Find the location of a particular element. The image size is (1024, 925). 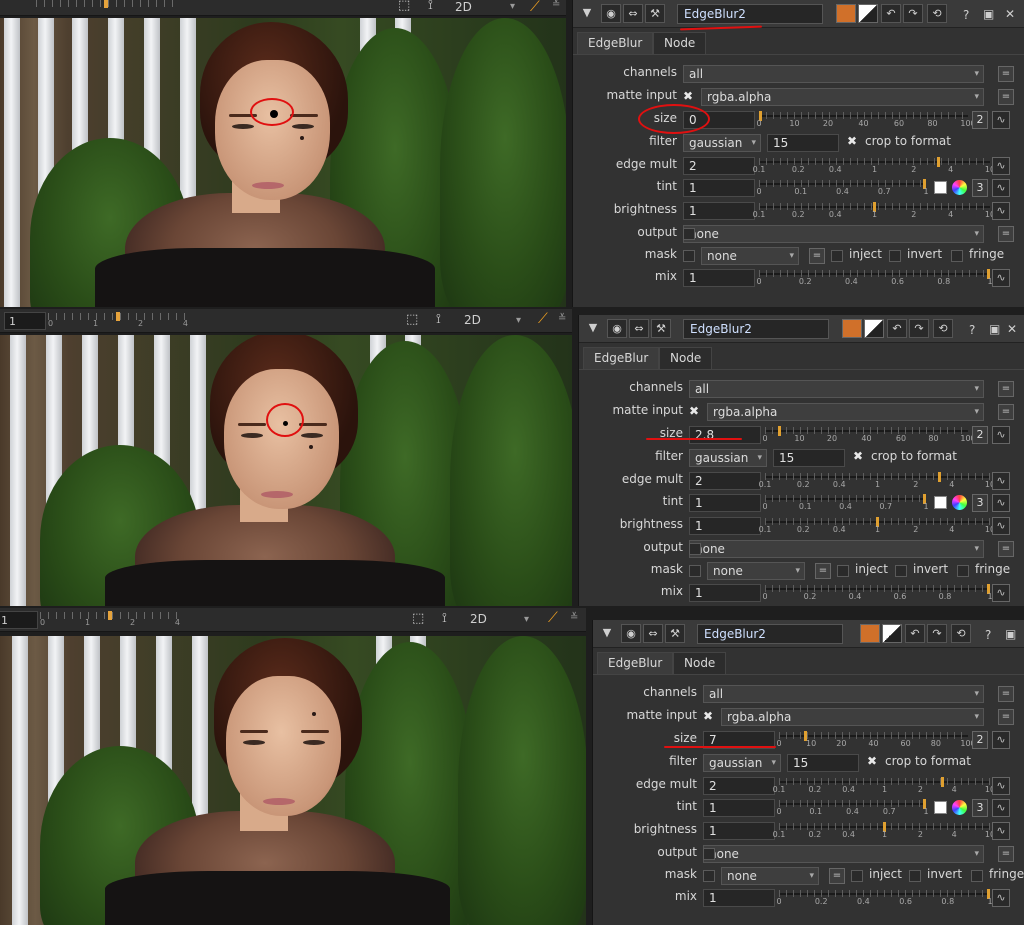

value-slider: 0 0.2 0.4 0.6 0.8 1 is located at coordinates (874, 278).